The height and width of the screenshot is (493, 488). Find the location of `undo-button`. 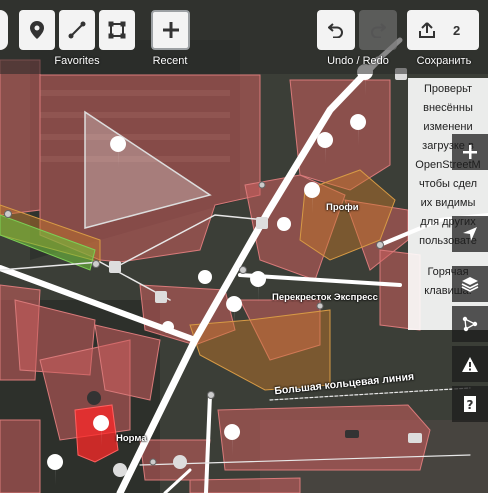

undo-button is located at coordinates (336, 30).